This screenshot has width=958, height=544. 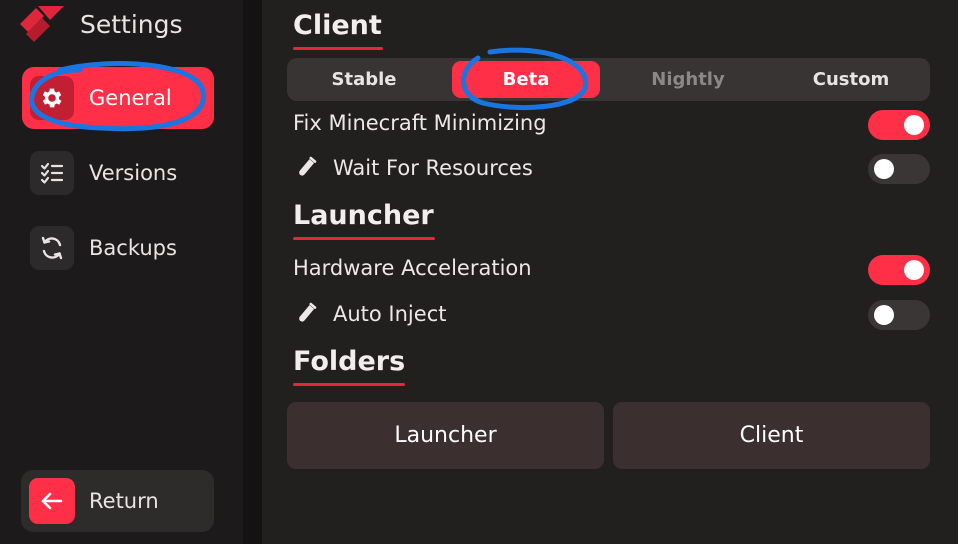 I want to click on section-title-launcher: Launcher, so click(x=363, y=215).